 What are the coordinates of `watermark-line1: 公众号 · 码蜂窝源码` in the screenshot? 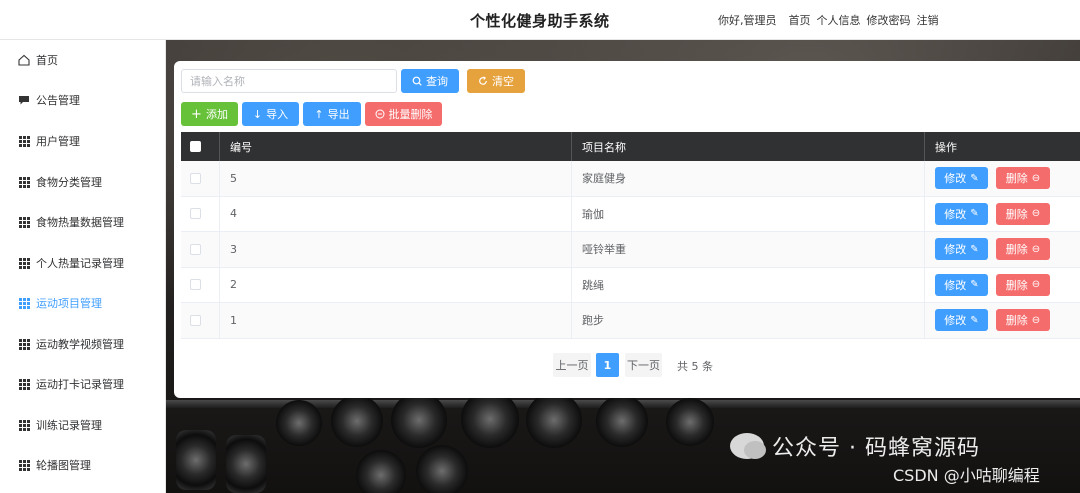 It's located at (855, 446).